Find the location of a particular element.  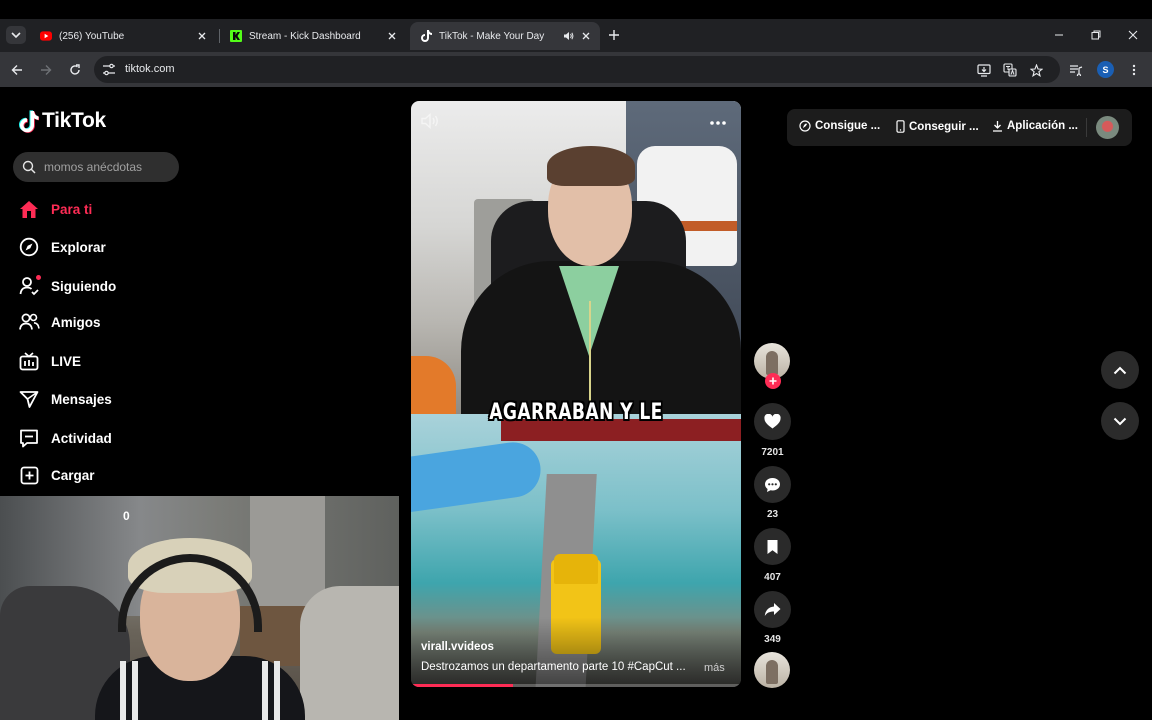

restore-button is located at coordinates (1096, 35).